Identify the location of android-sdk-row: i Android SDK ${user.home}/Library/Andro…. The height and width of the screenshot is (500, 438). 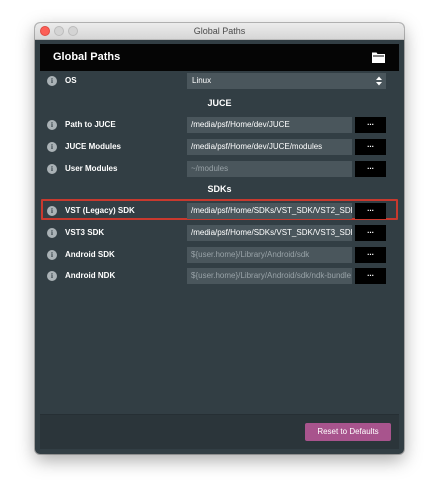
(219, 255).